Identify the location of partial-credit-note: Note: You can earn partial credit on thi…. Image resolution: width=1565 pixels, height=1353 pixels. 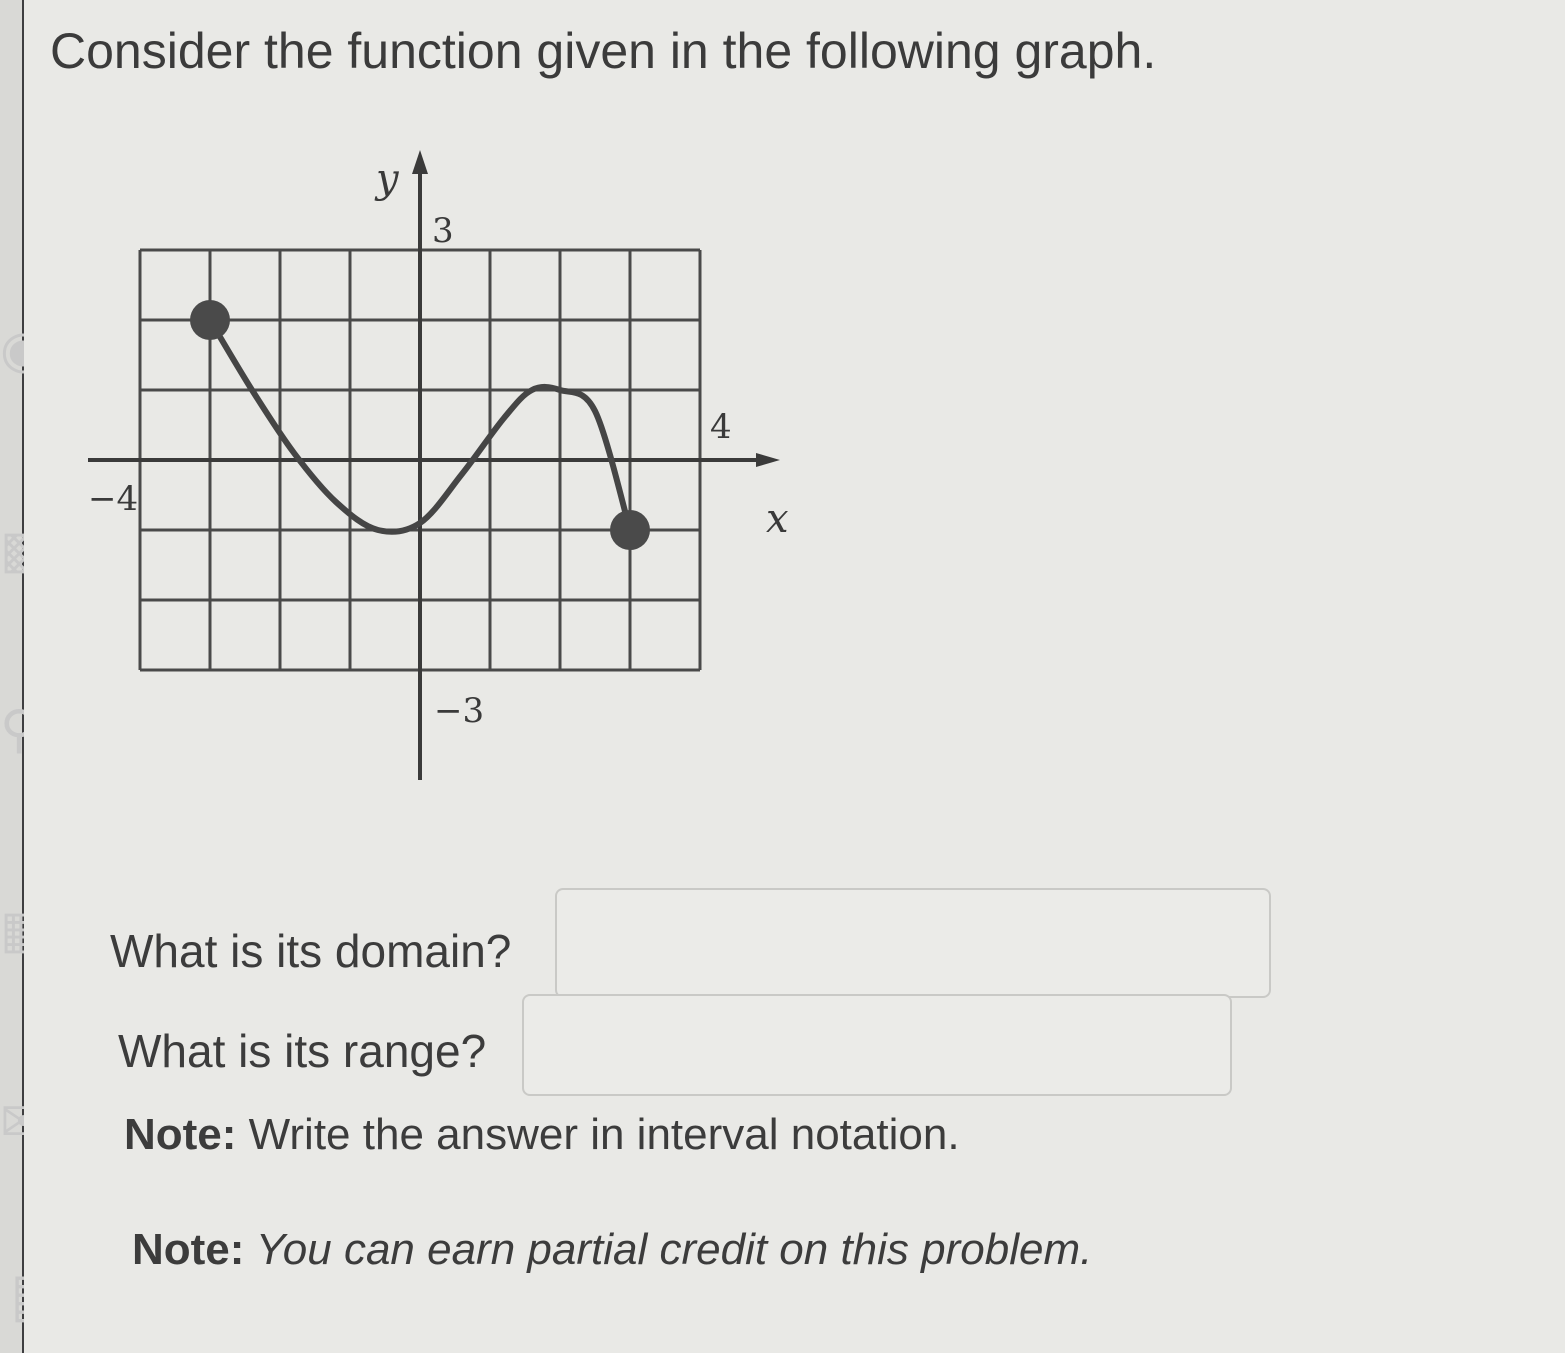
(612, 1250).